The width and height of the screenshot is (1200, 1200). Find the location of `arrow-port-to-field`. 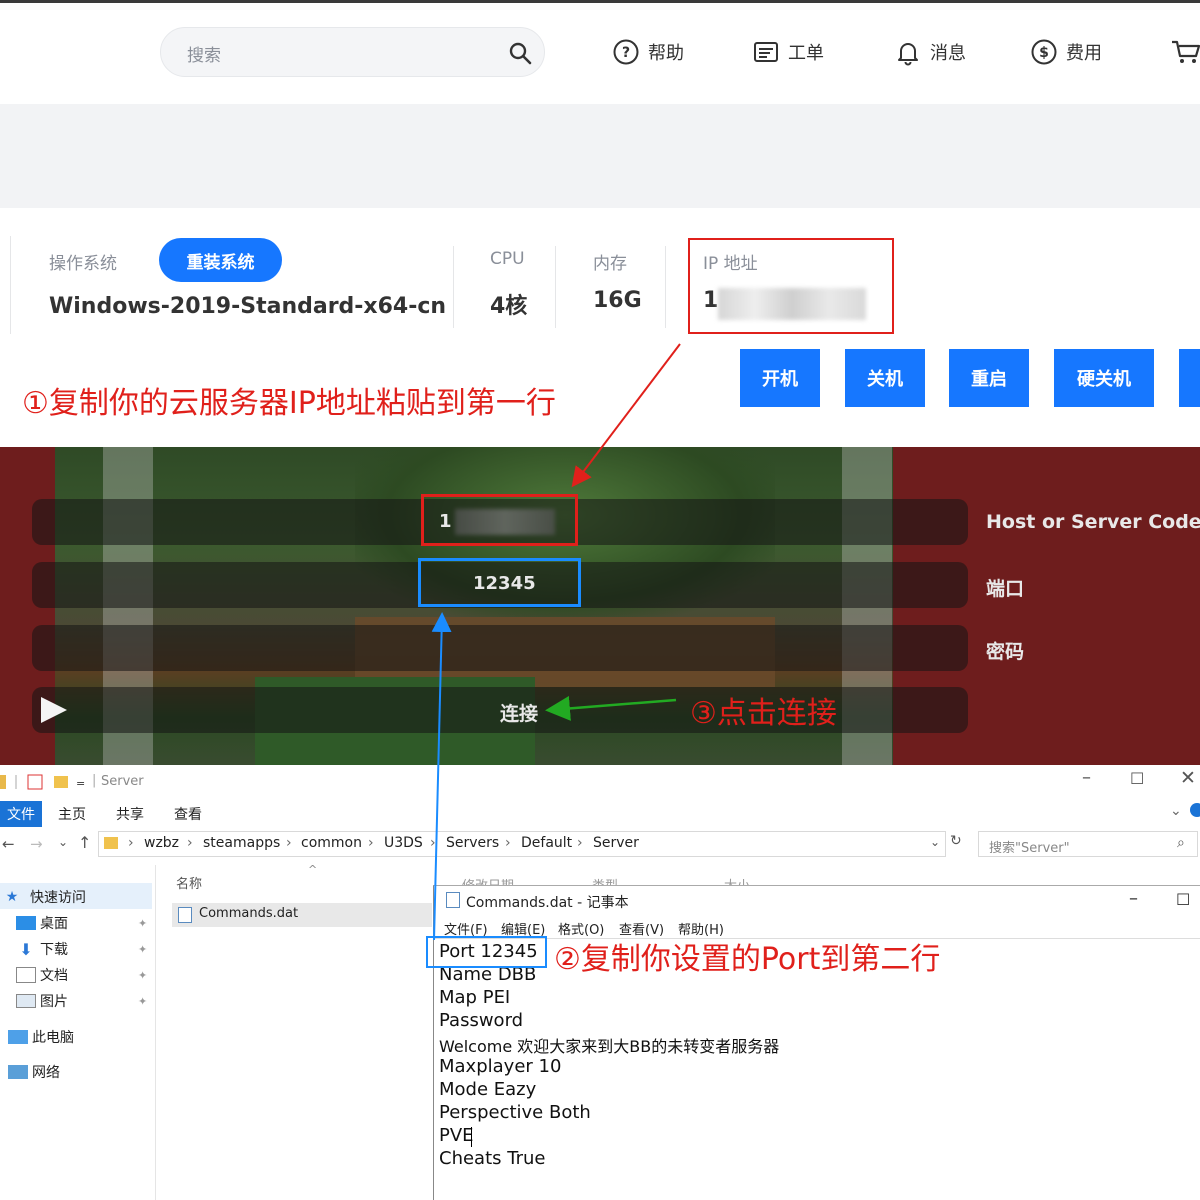

arrow-port-to-field is located at coordinates (441, 776).